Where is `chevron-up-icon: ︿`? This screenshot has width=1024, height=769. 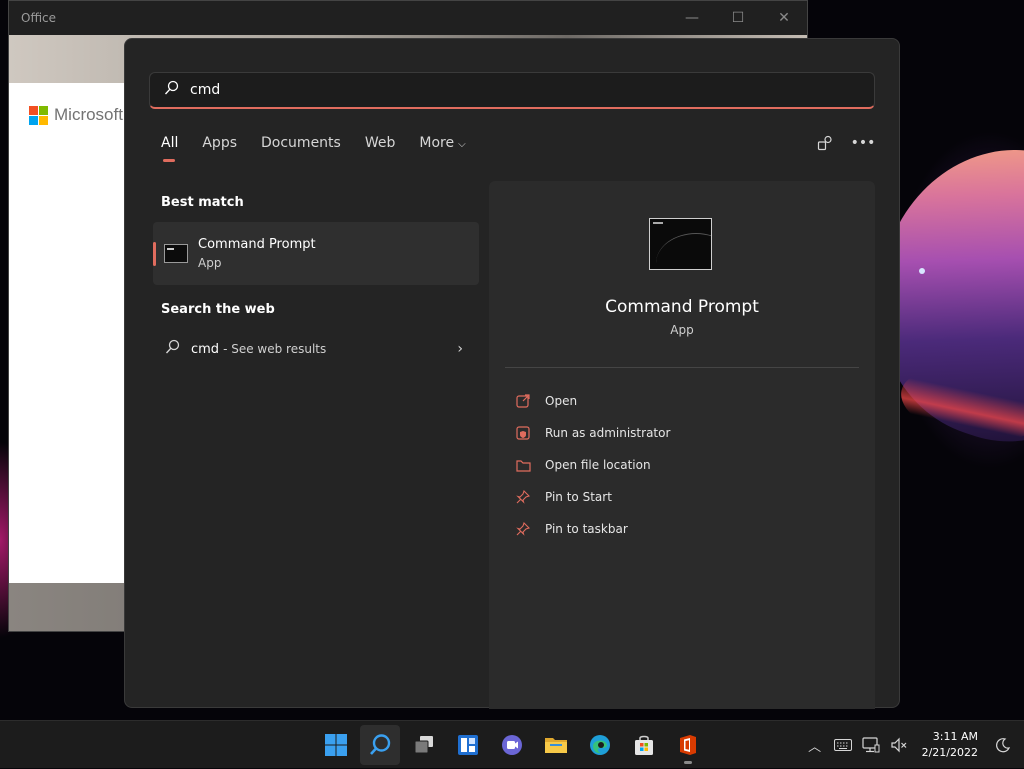 chevron-up-icon: ︿ is located at coordinates (815, 745).